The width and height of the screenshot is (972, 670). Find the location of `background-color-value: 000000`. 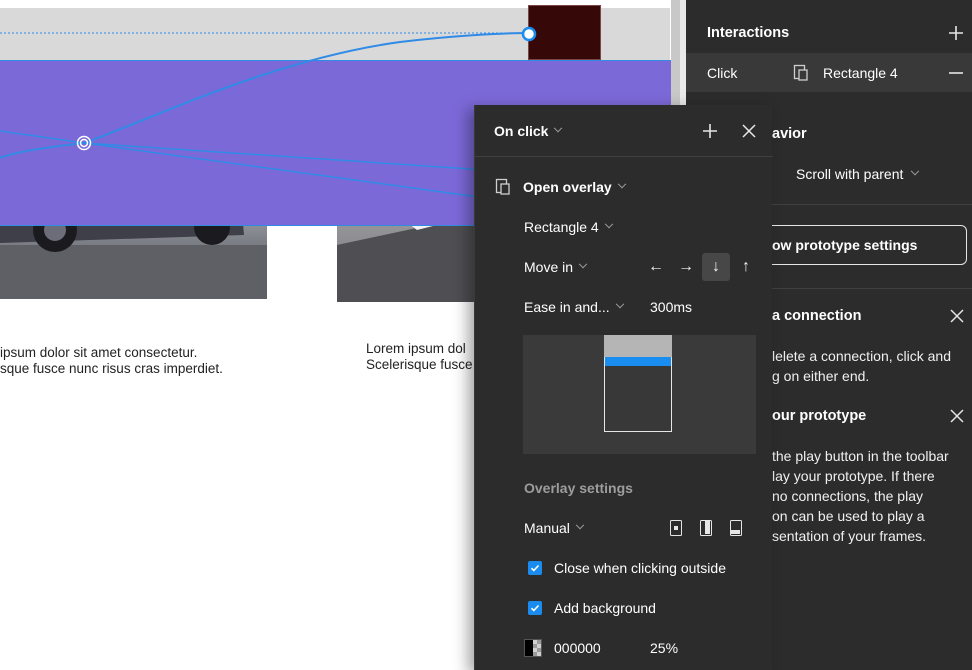

background-color-value: 000000 is located at coordinates (602, 648).